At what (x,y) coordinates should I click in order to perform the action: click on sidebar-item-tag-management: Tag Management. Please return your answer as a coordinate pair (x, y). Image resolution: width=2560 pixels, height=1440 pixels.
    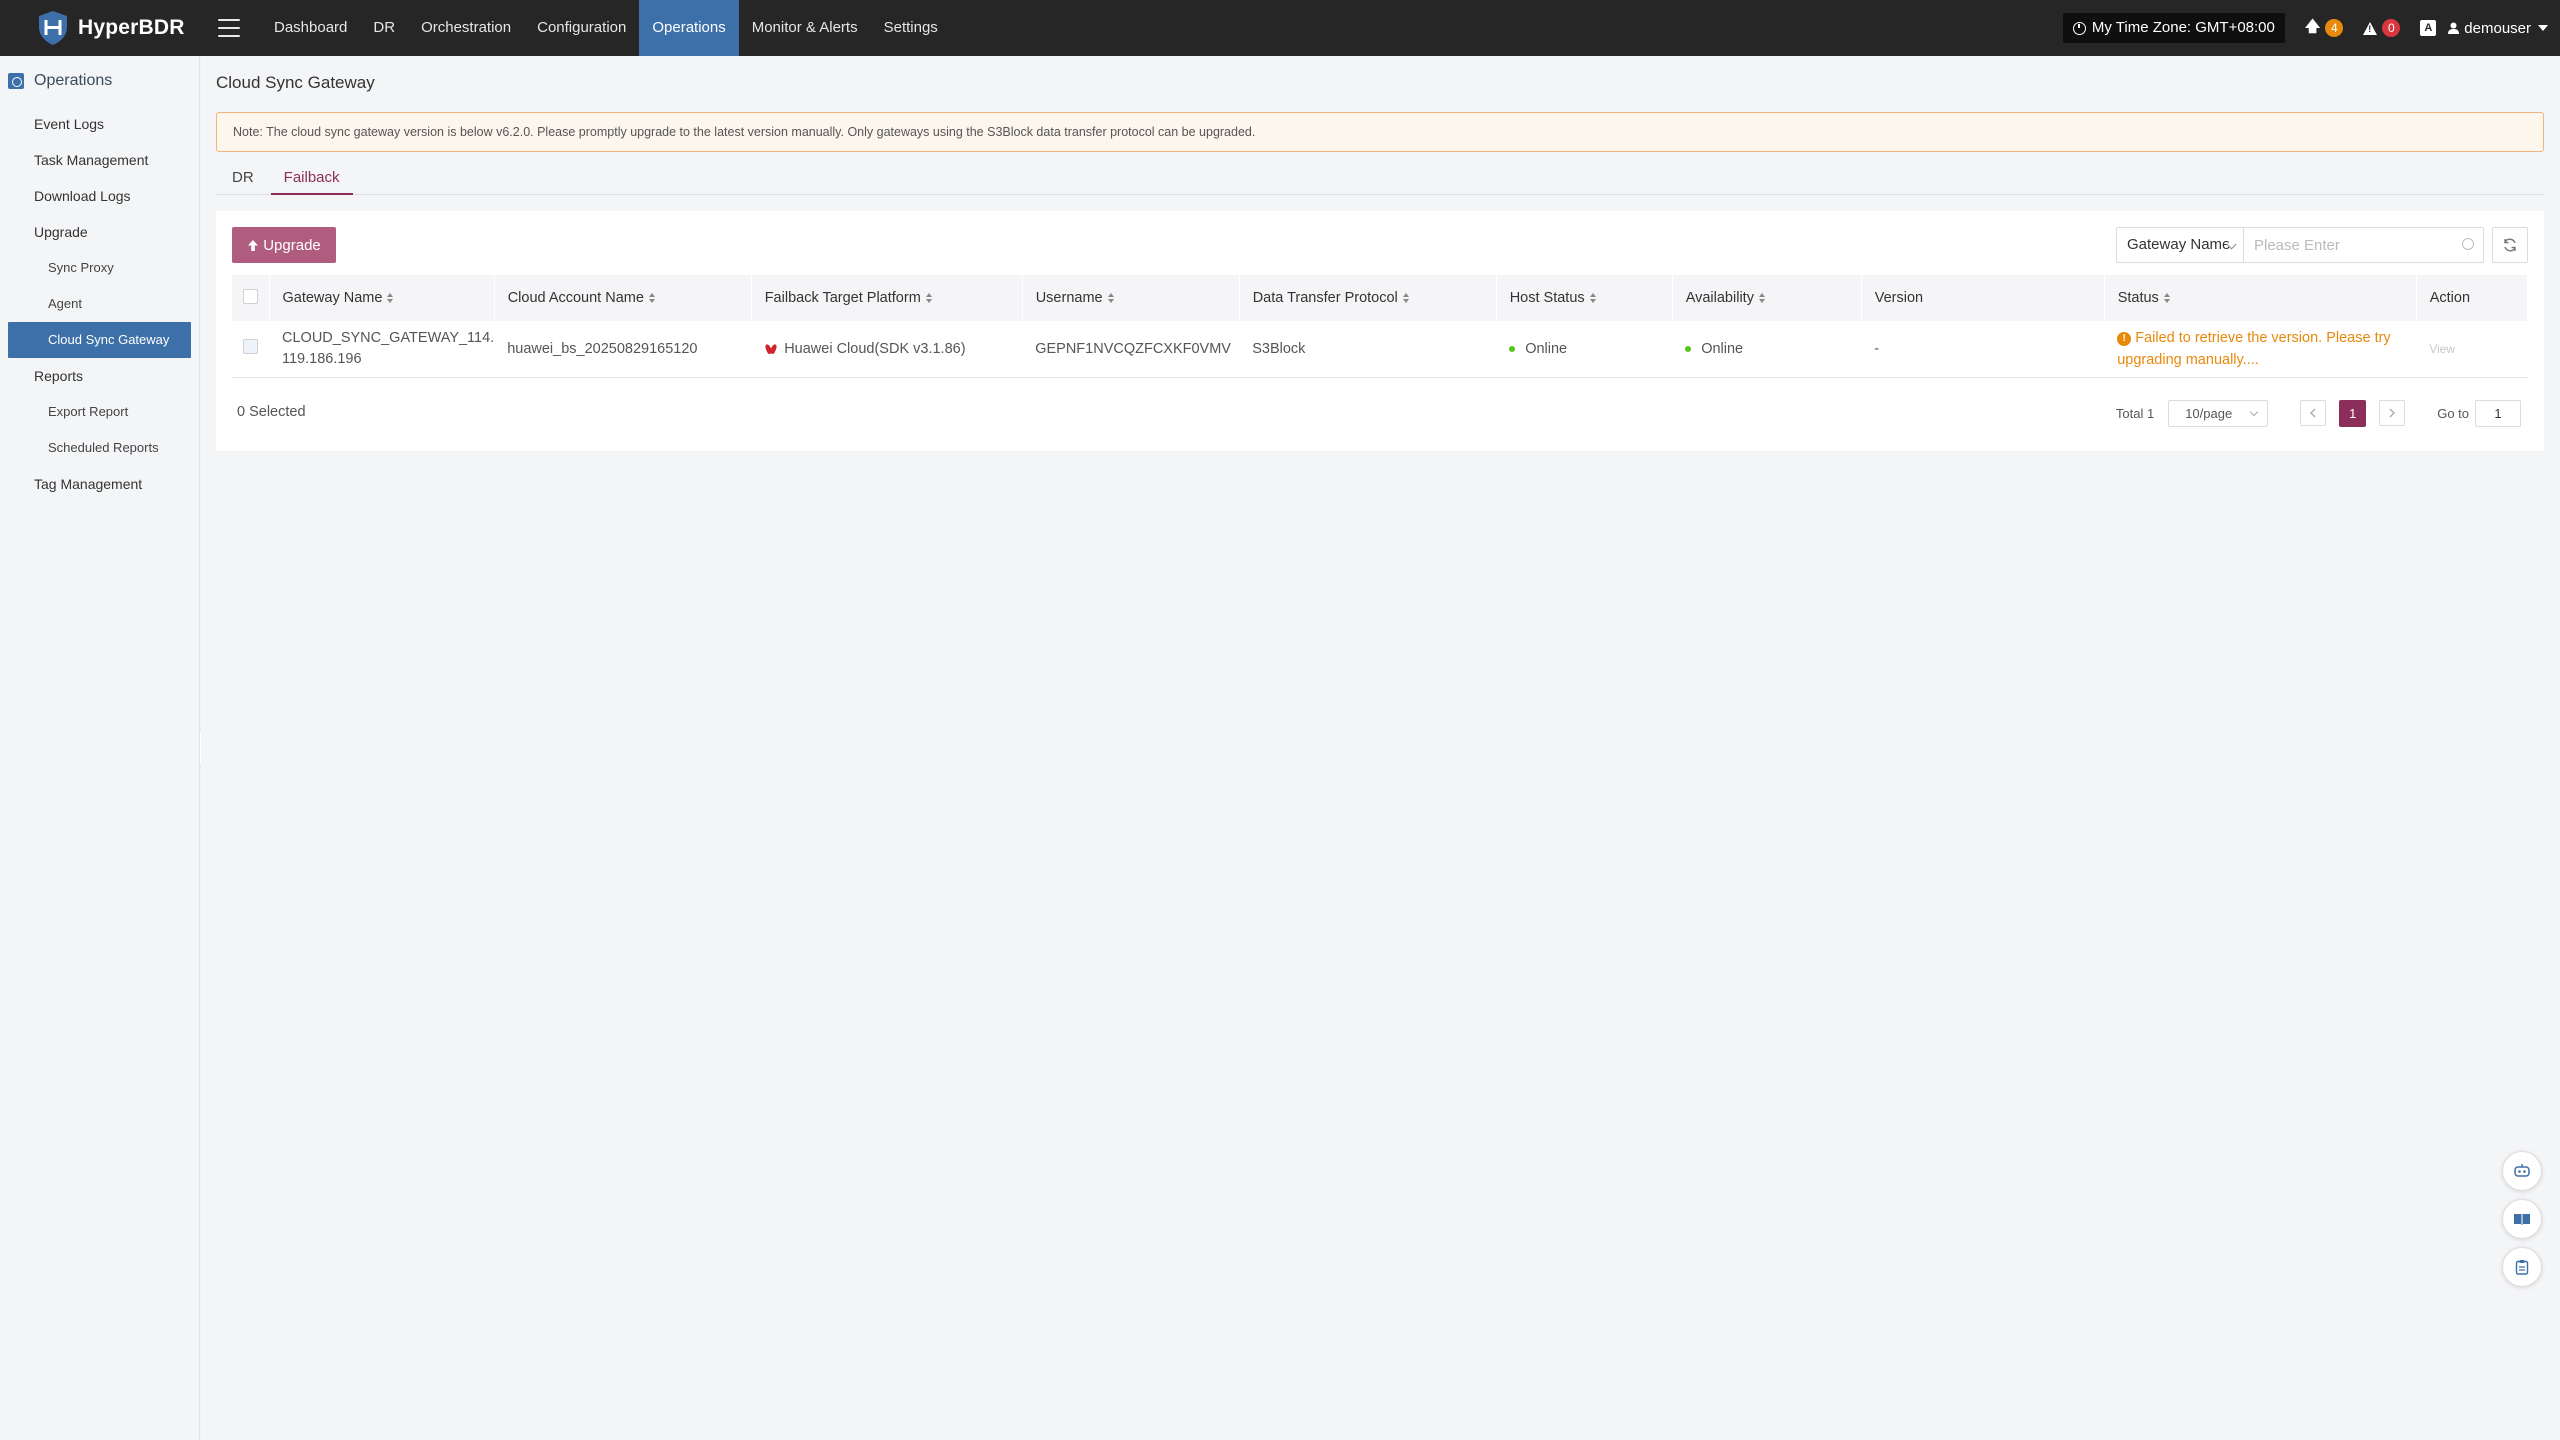
    Looking at the image, I should click on (99, 484).